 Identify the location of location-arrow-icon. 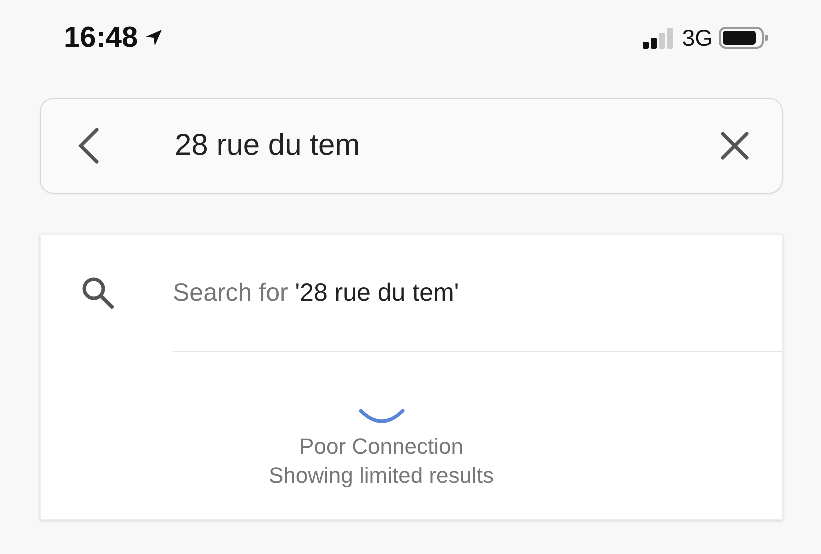
(154, 38).